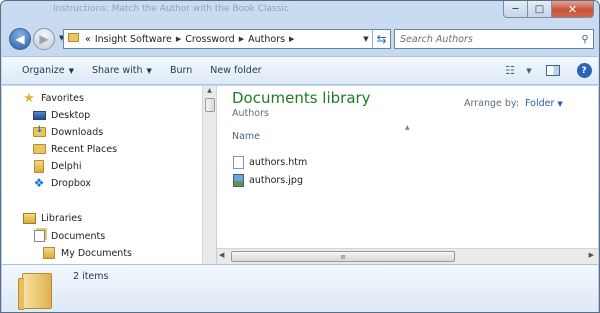 The image size is (600, 313). I want to click on scroll-up-arrow-icon: ▲, so click(209, 90).